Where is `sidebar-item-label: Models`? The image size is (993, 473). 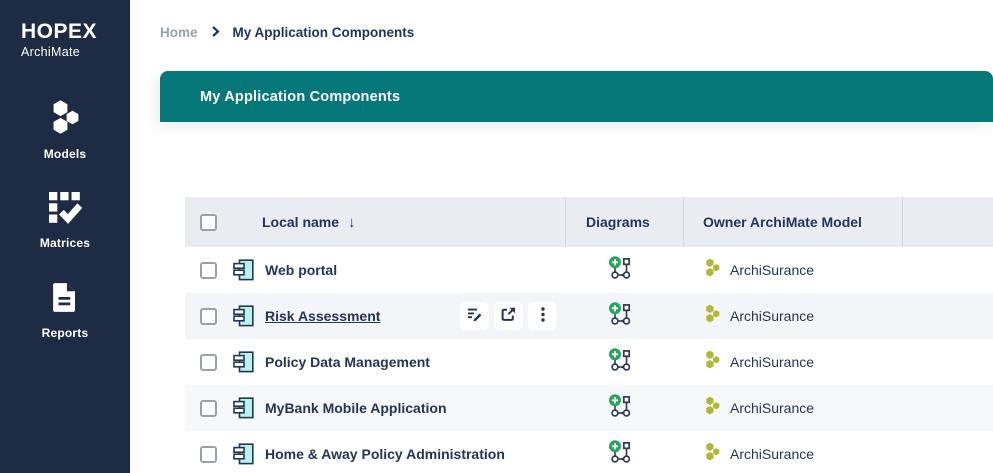
sidebar-item-label: Models is located at coordinates (65, 154).